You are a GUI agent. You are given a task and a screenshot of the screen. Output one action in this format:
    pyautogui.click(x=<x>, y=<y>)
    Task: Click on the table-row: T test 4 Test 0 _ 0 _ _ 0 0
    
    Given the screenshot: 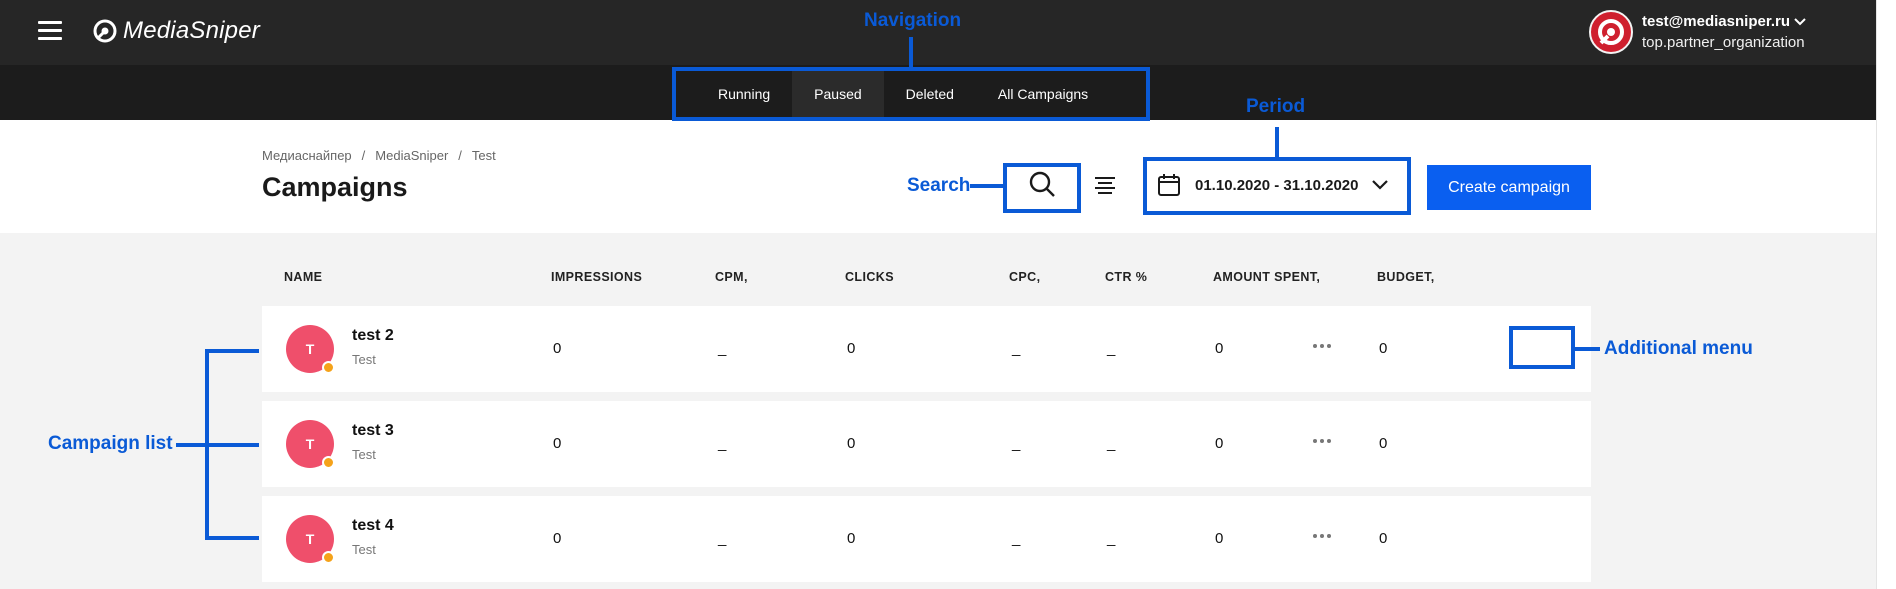 What is the action you would take?
    pyautogui.click(x=926, y=539)
    